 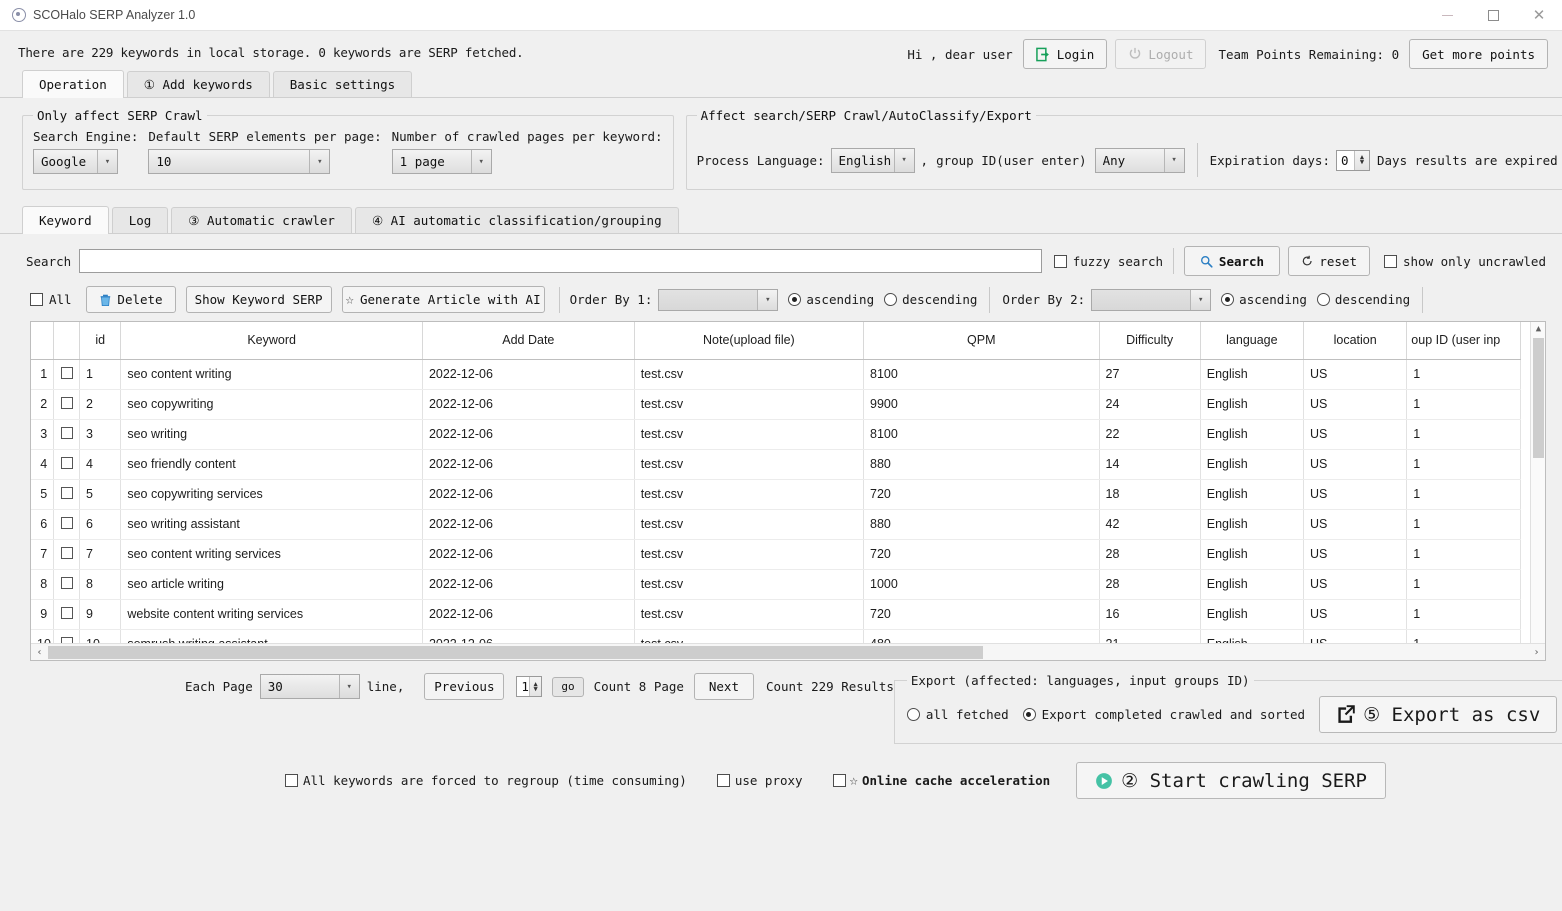 I want to click on regroup-checkbox, so click(x=291, y=780).